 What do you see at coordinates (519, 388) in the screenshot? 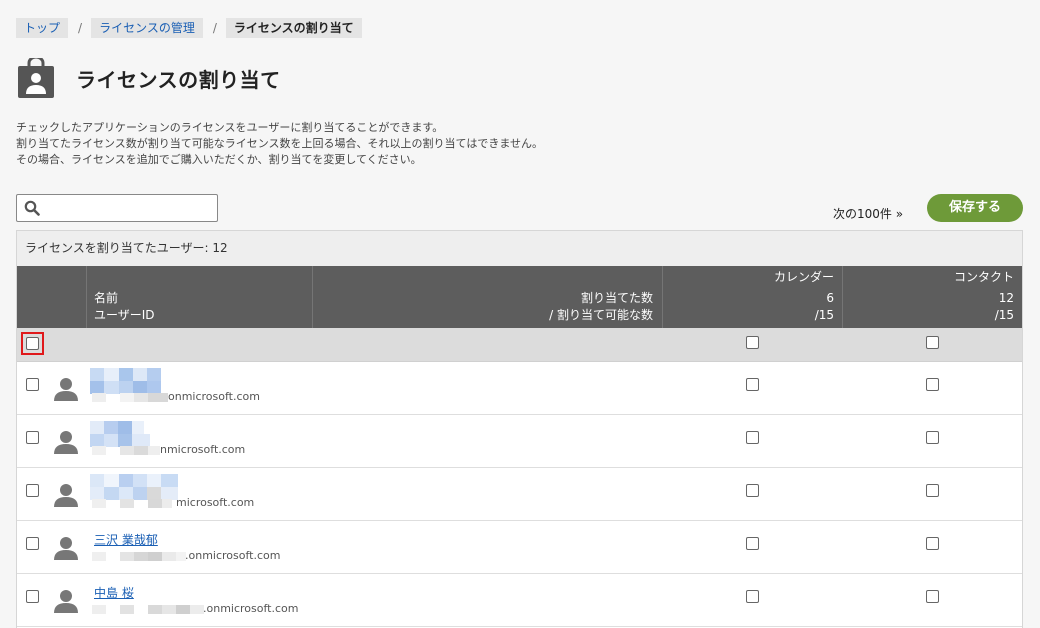
I see `table-row: onmicrosoft.com` at bounding box center [519, 388].